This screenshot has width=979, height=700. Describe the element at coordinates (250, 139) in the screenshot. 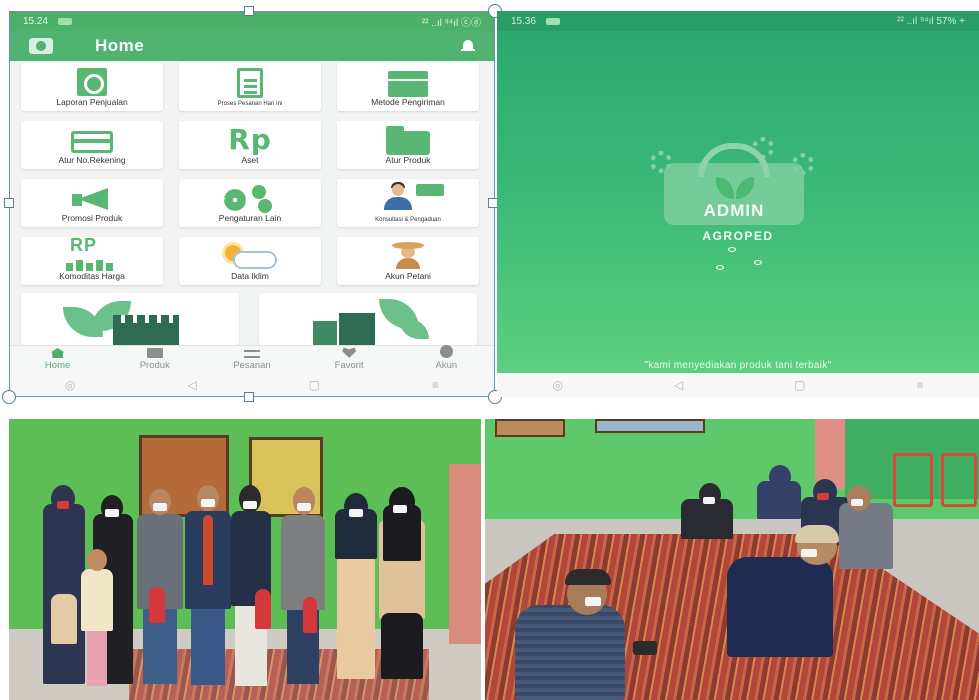

I see `rp-icon: Rp` at that location.